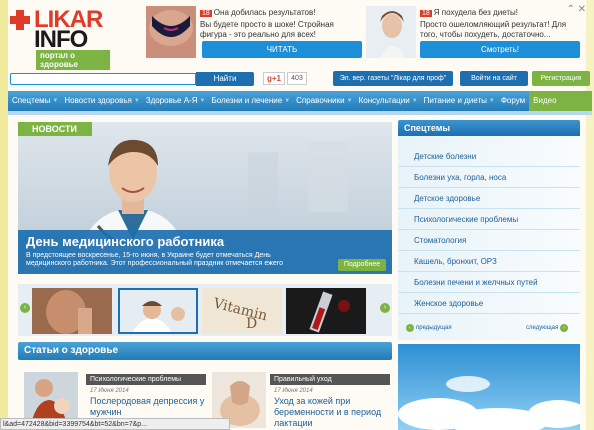  I want to click on banner-clouds-image, so click(489, 403).